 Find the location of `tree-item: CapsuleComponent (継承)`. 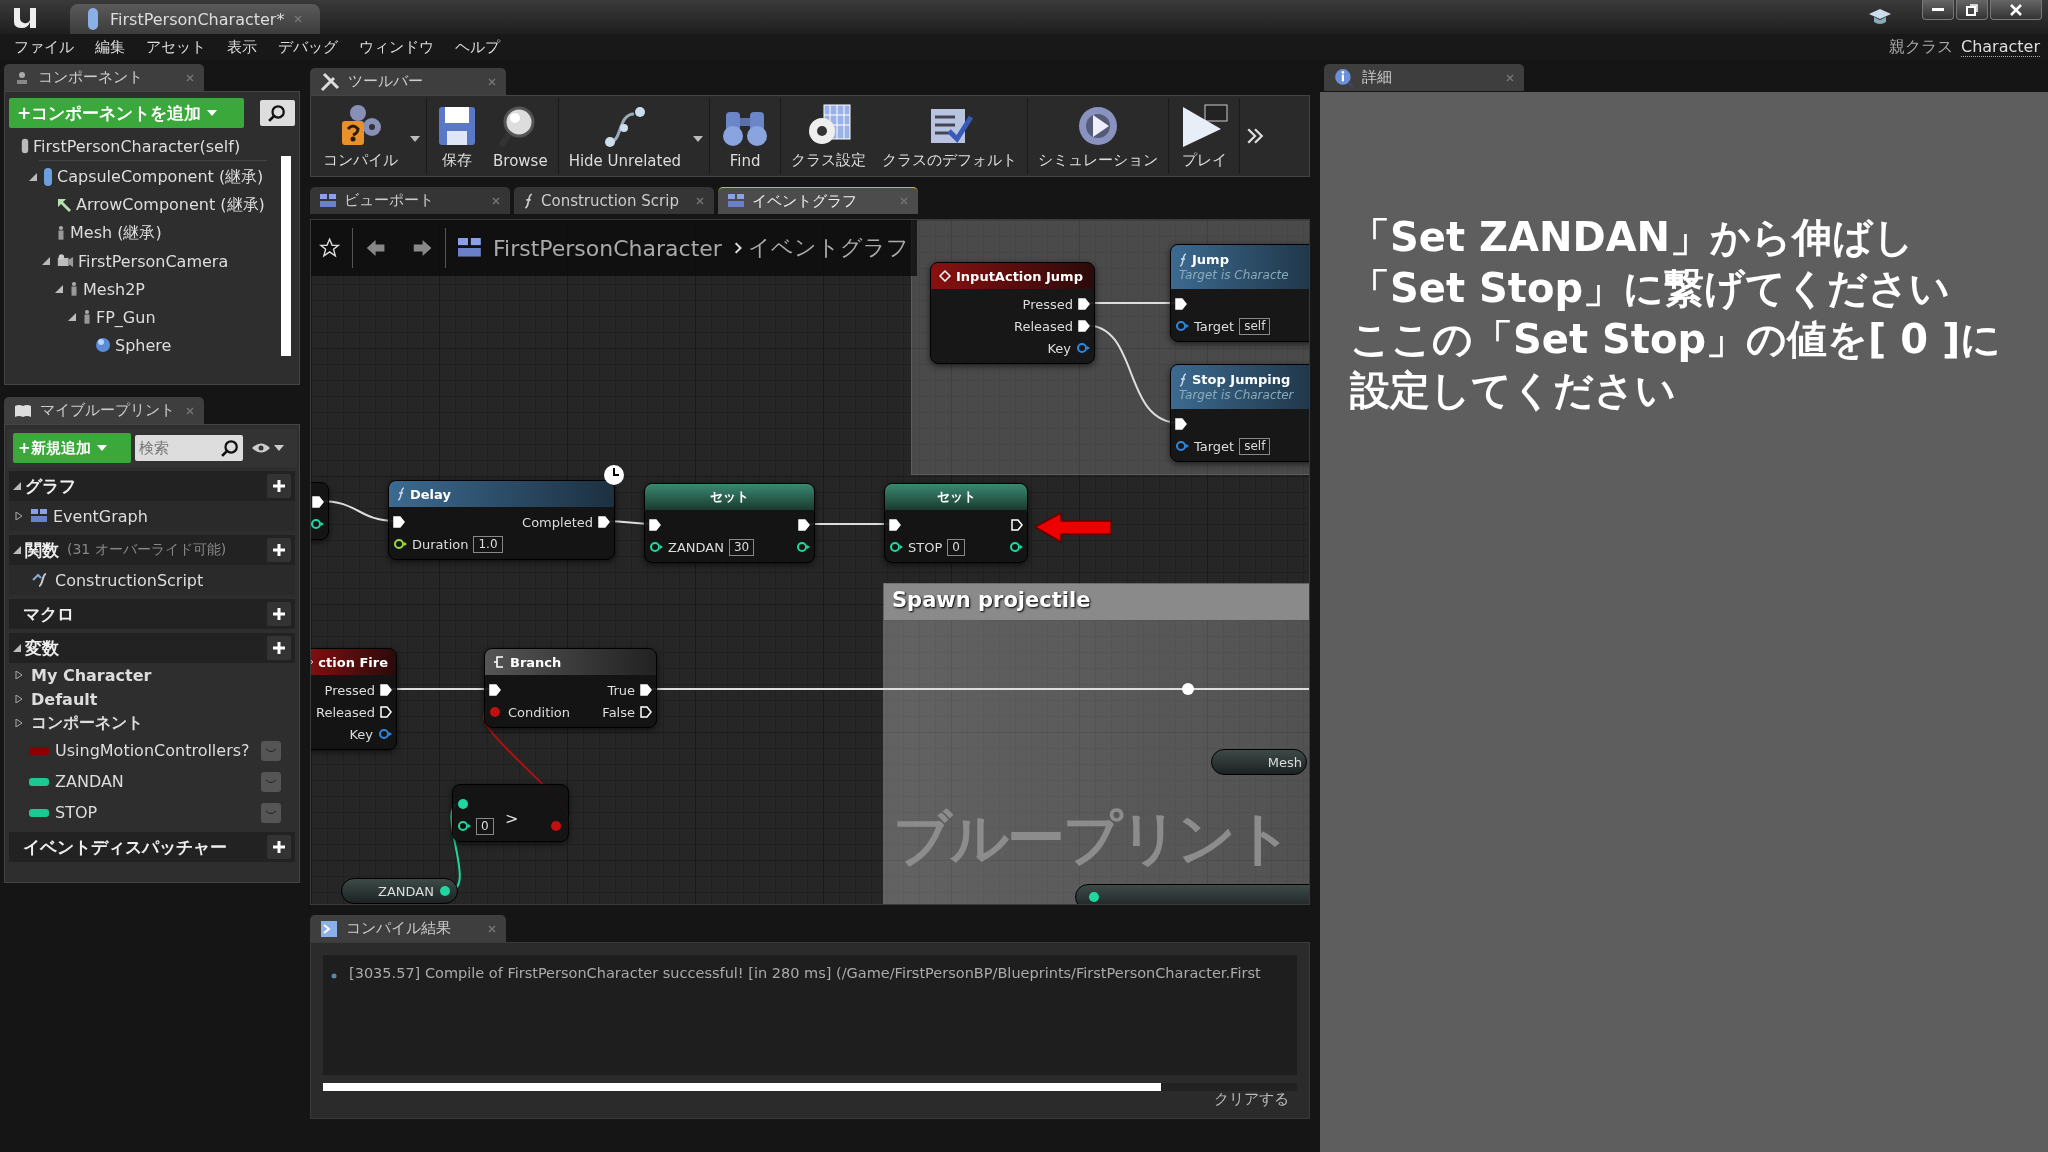

tree-item: CapsuleComponent (継承) is located at coordinates (140, 177).